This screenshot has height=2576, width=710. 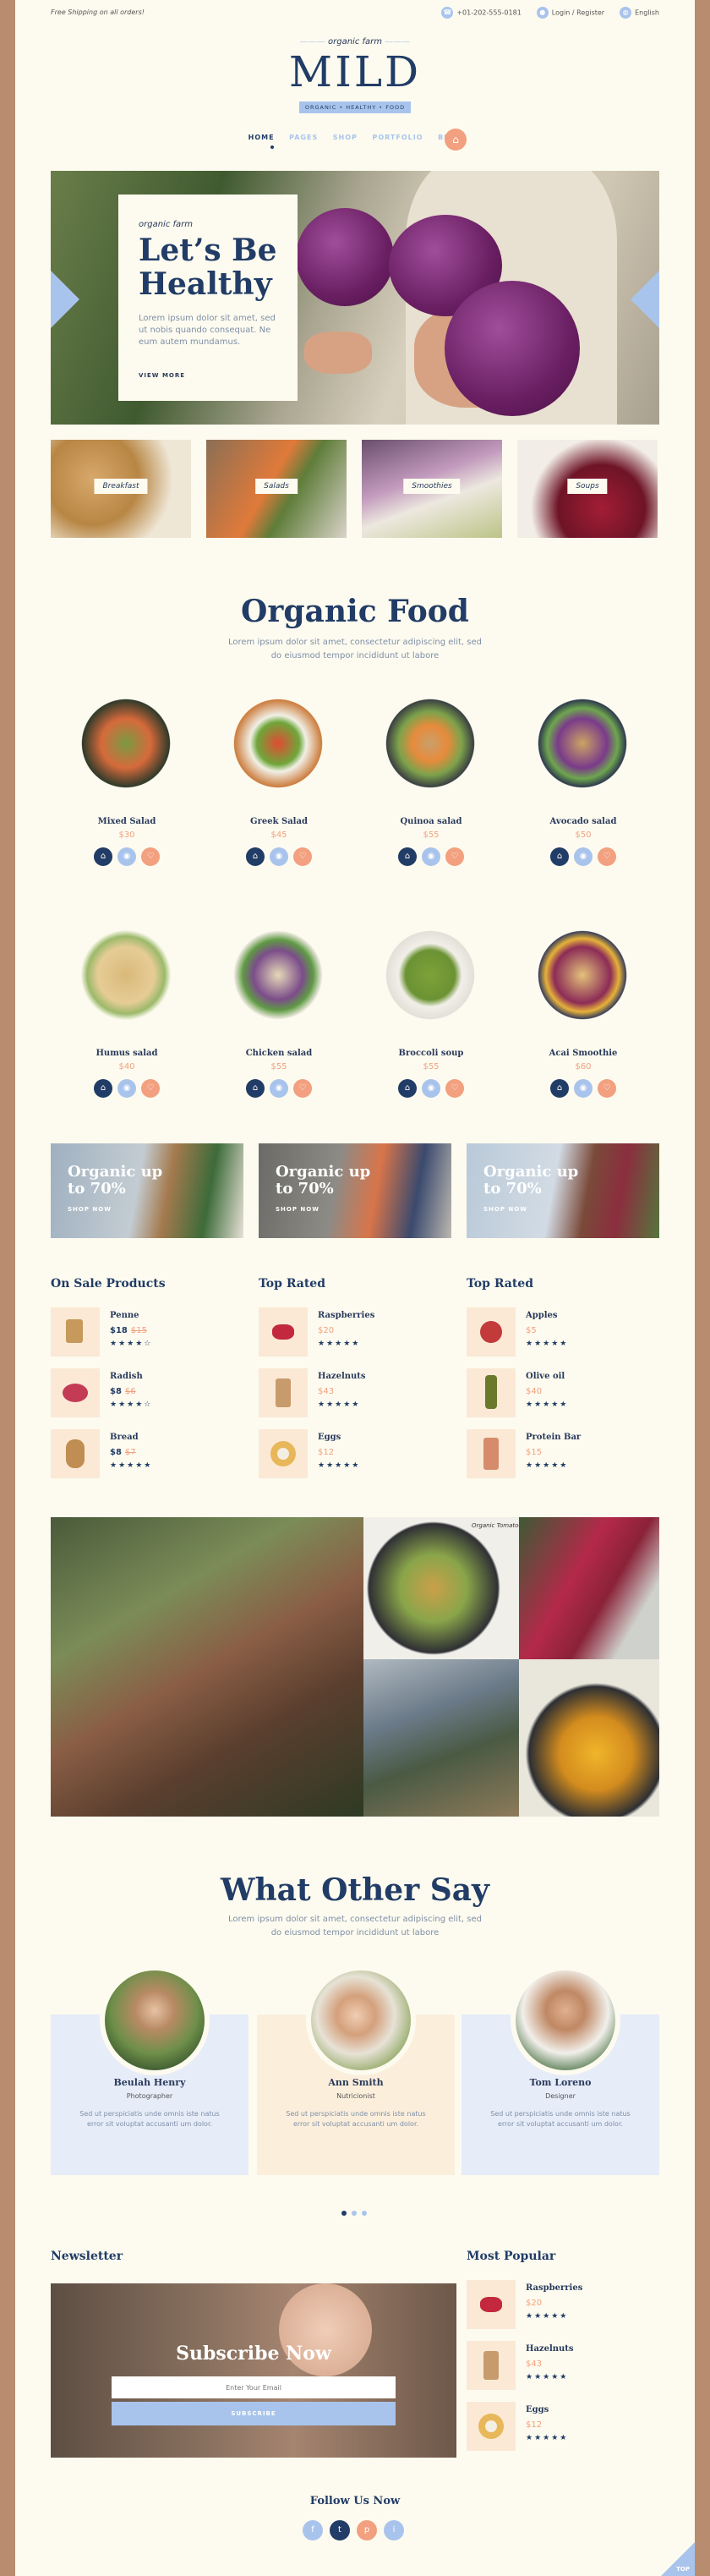 I want to click on on-sale-title: On Sale Products, so click(x=108, y=1284).